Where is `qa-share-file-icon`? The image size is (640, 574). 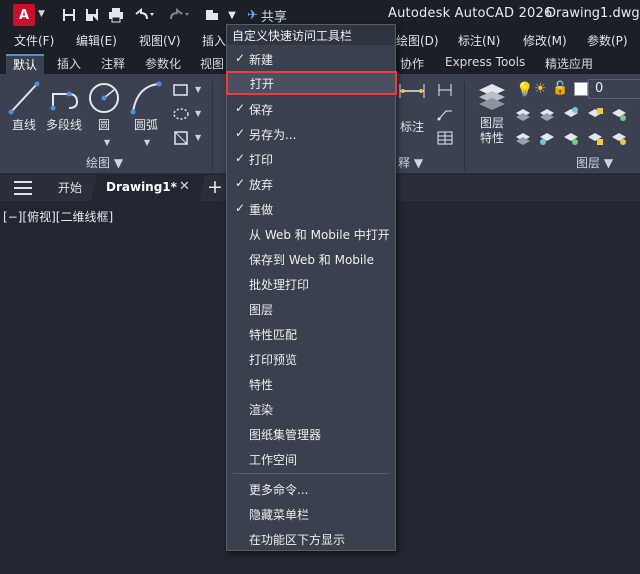
qa-share-file-icon is located at coordinates (213, 15).